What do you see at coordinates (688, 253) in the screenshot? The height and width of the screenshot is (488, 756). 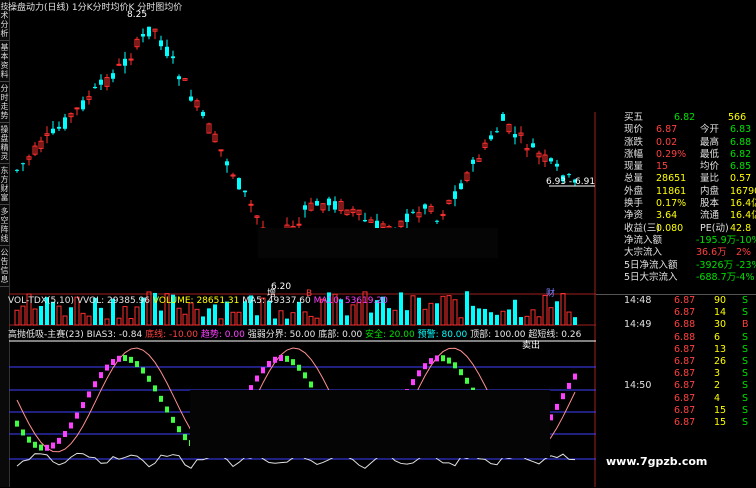 I see `fund-flow-row: 大宗流入 36.6万 2%` at bounding box center [688, 253].